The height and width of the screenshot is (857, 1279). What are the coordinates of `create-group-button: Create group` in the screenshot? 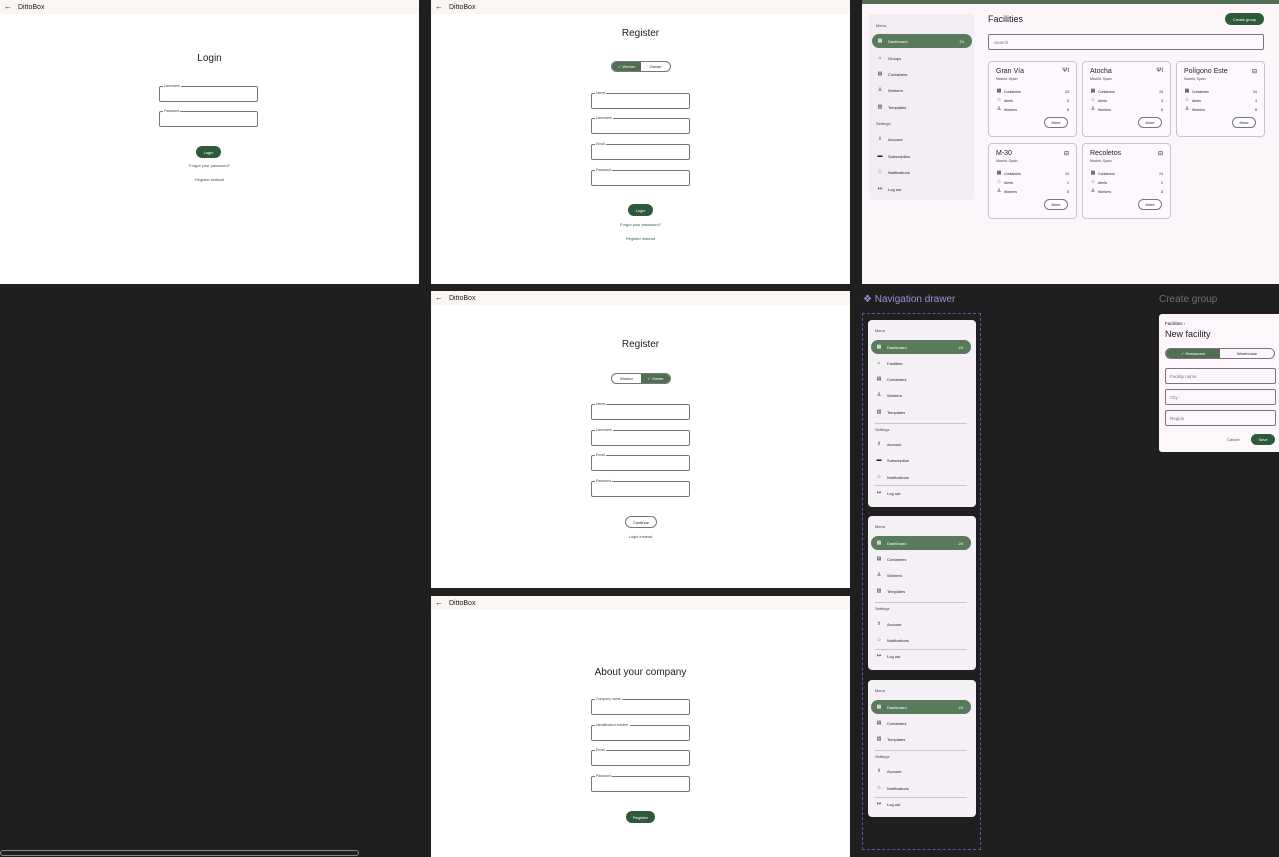 It's located at (1244, 19).